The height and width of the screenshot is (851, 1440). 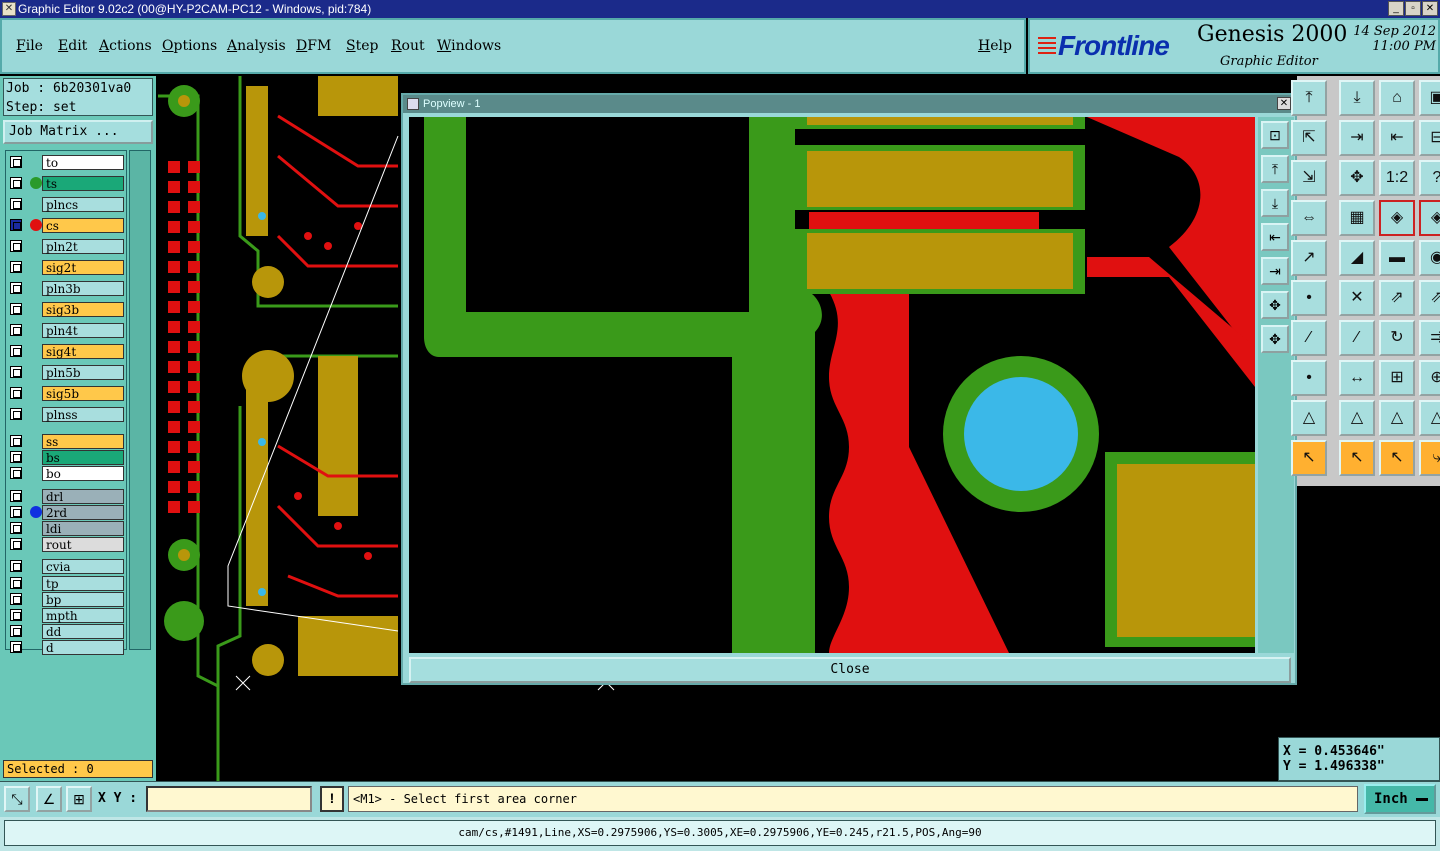 What do you see at coordinates (1309, 338) in the screenshot?
I see `tool-icon-24: ∕` at bounding box center [1309, 338].